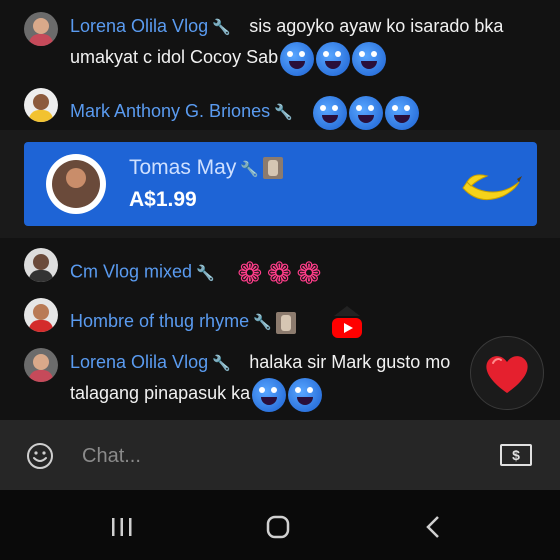  What do you see at coordinates (376, 26) in the screenshot?
I see `message-text: sis agoyko ayaw ko isarado bka` at bounding box center [376, 26].